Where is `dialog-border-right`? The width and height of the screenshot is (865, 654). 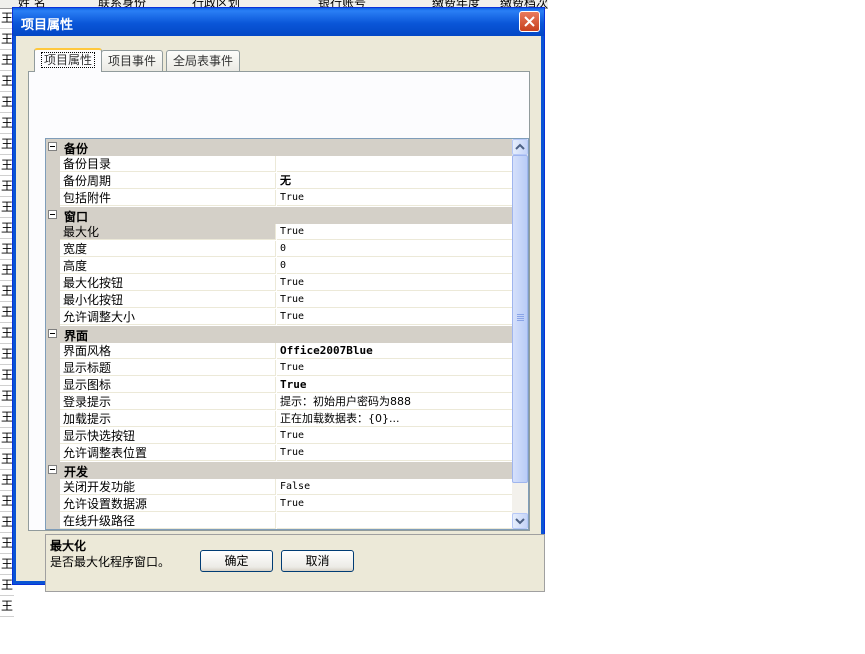 dialog-border-right is located at coordinates (542, 310).